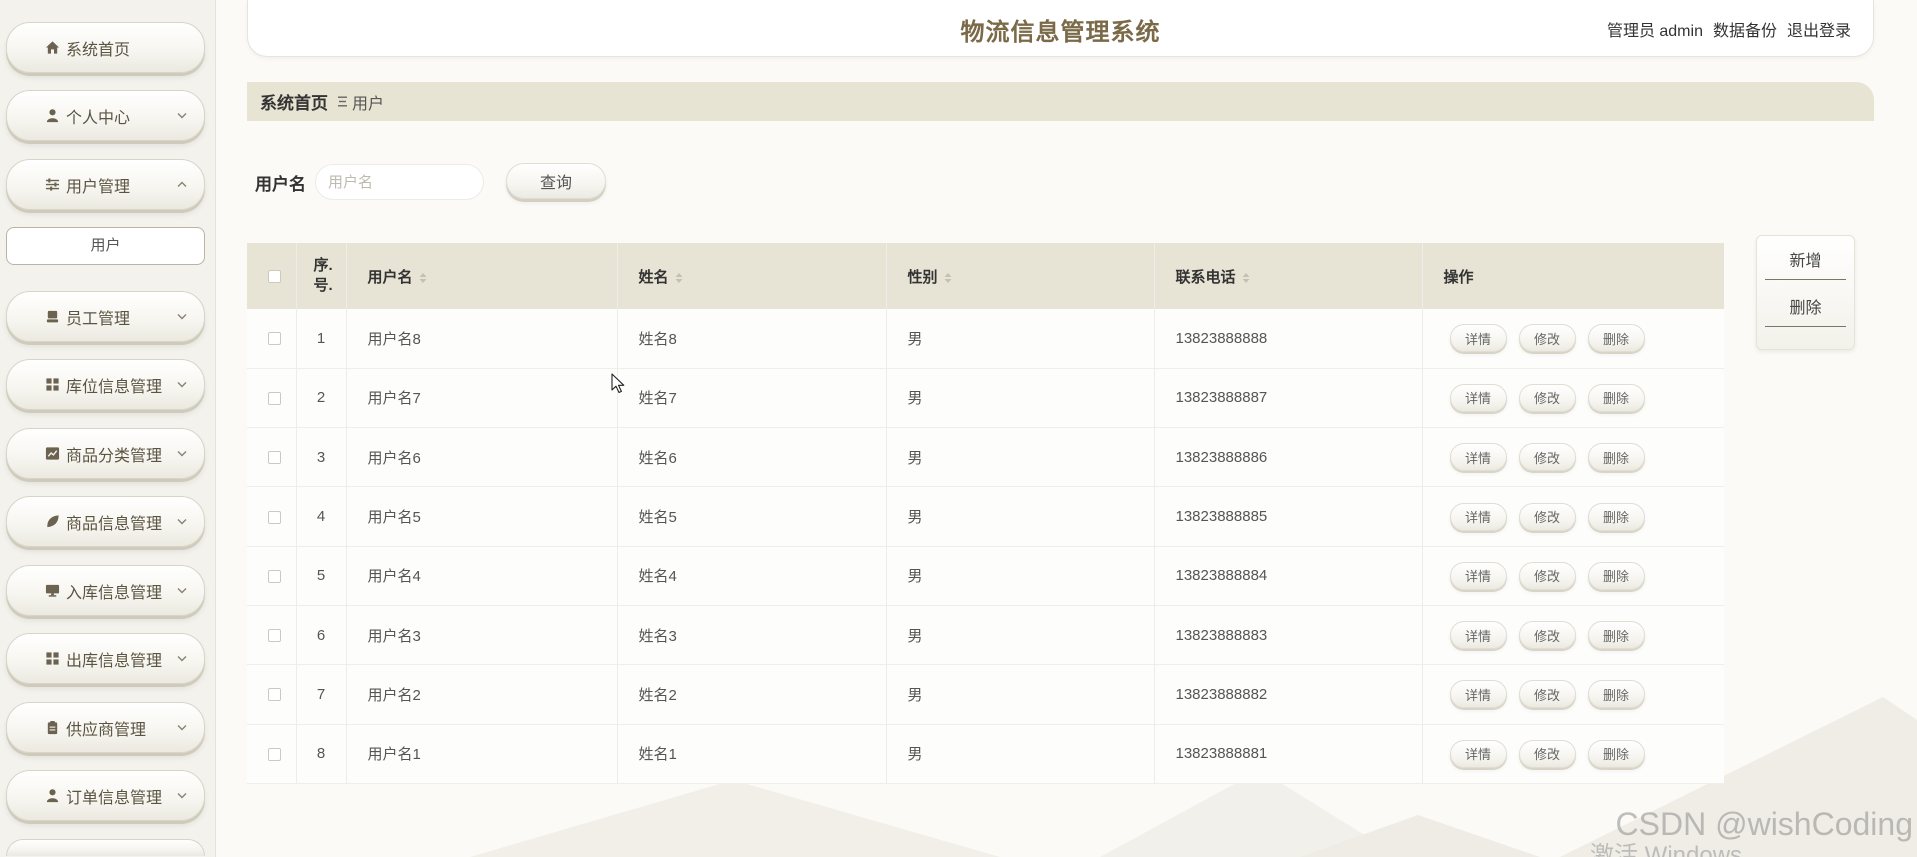 The width and height of the screenshot is (1917, 857). I want to click on cell-seq: 2, so click(321, 398).